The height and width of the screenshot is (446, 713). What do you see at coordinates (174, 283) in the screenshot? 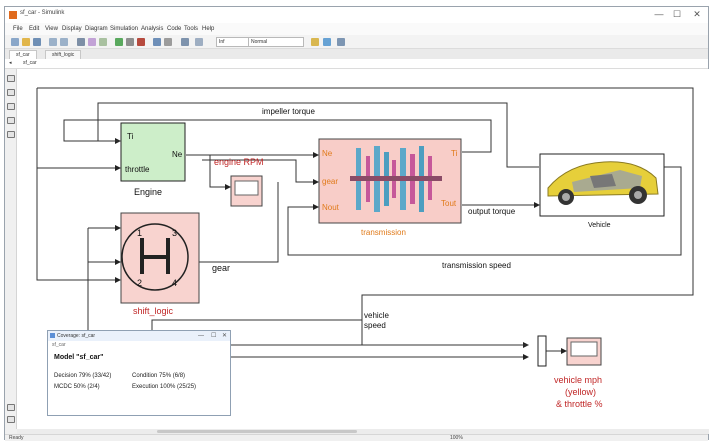
I see `gear-label-4: 4` at bounding box center [174, 283].